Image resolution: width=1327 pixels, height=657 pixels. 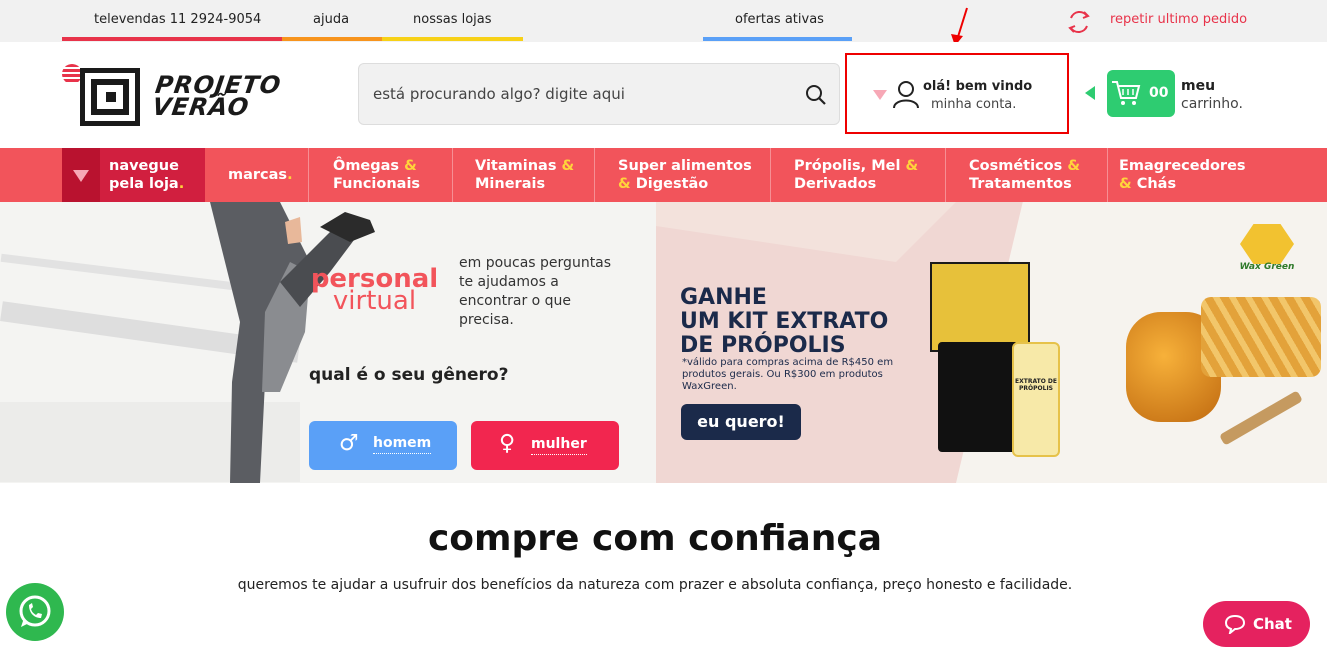 What do you see at coordinates (1159, 93) in the screenshot?
I see `cart-count: 00` at bounding box center [1159, 93].